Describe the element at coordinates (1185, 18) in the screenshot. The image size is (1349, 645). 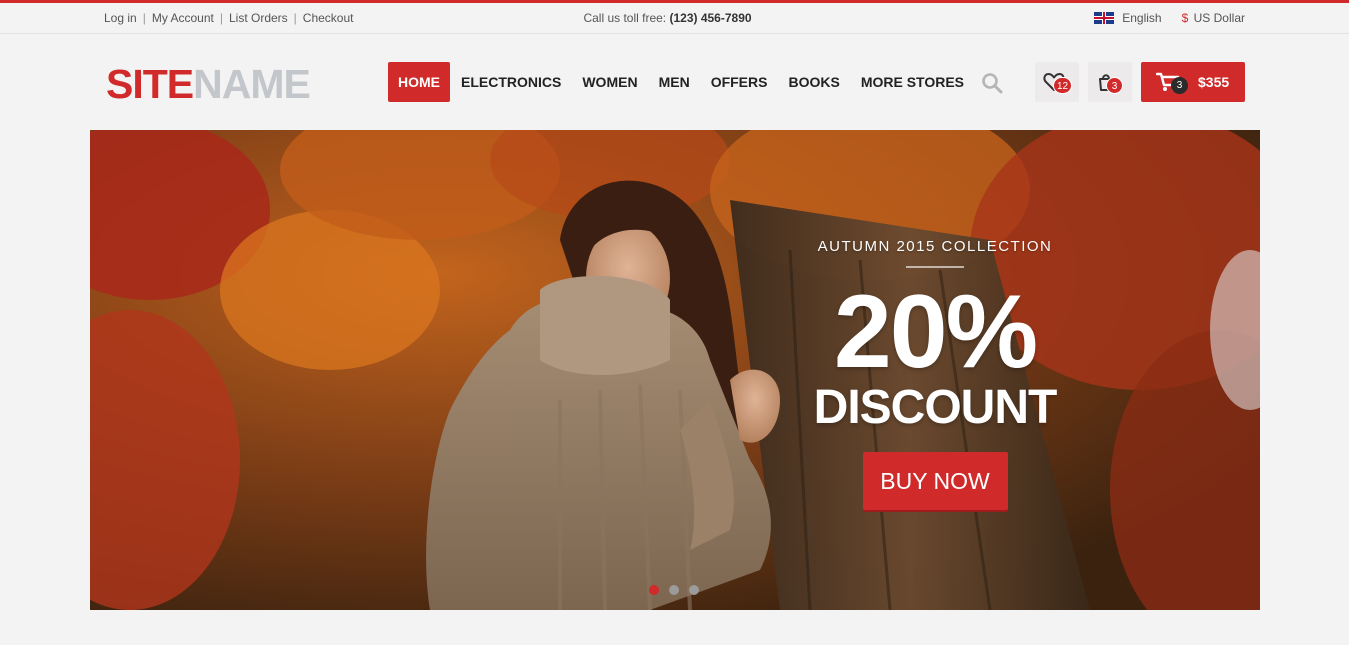
I see `dollar-icon: $` at that location.